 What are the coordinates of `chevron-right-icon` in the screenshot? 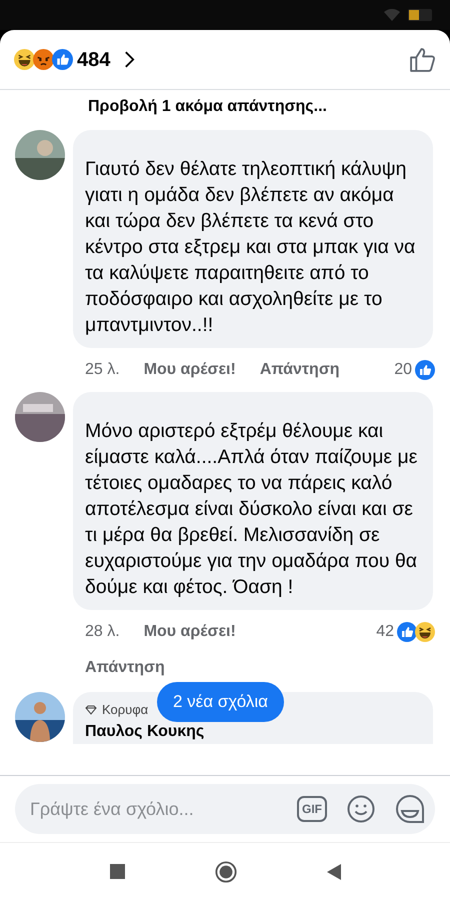 It's located at (130, 59).